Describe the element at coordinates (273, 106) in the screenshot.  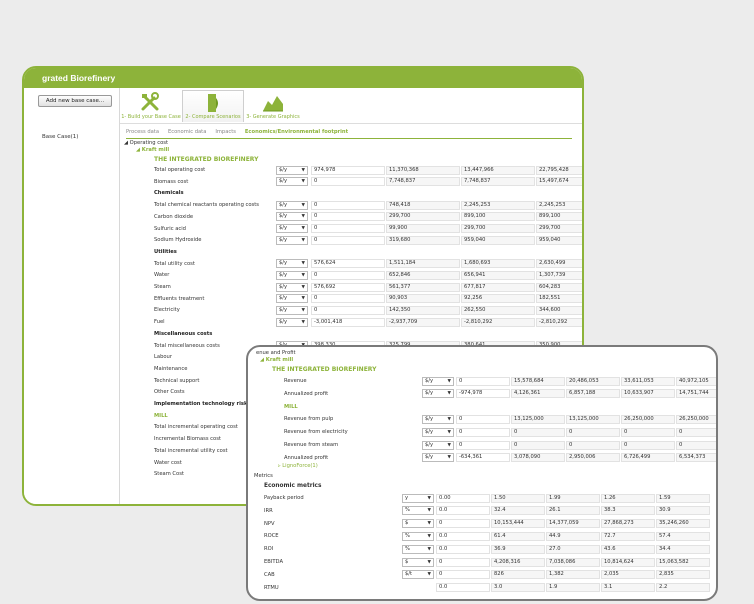
I see `generate-graphics-button: 3- Generate Graphics` at that location.